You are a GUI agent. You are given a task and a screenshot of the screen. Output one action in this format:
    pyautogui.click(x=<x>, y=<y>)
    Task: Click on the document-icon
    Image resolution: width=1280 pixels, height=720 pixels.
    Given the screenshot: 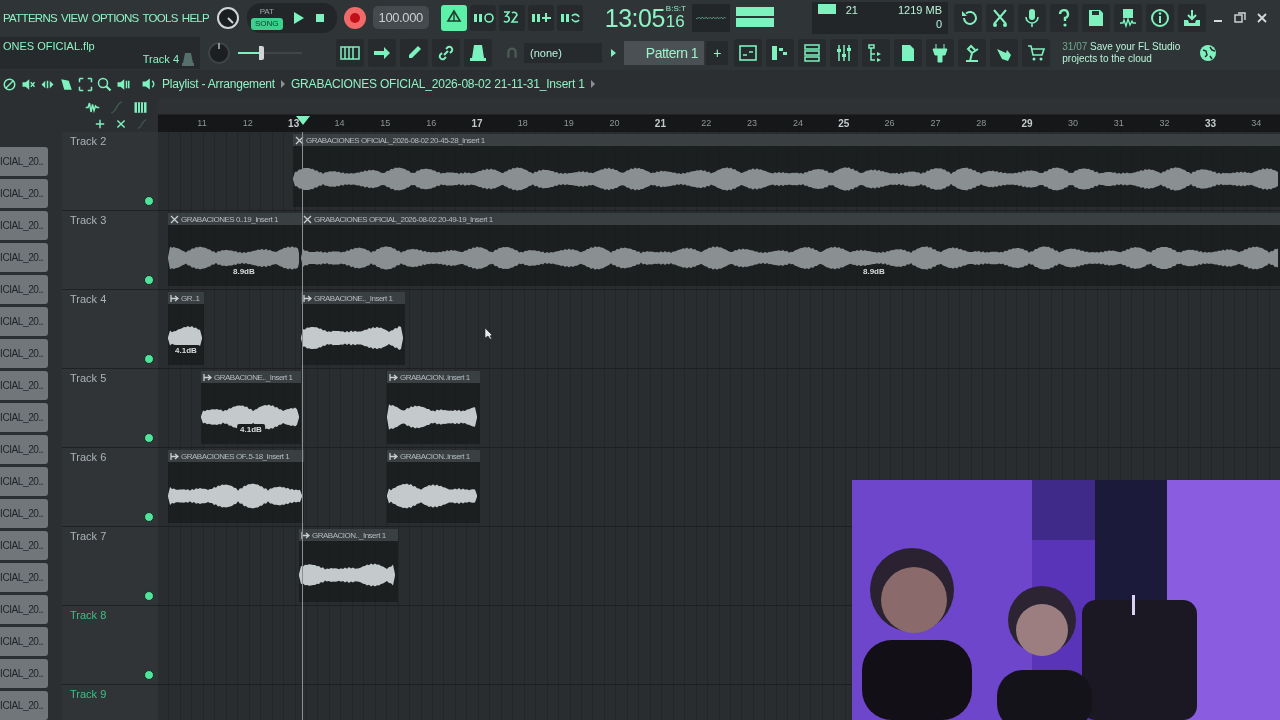 What is the action you would take?
    pyautogui.click(x=908, y=52)
    